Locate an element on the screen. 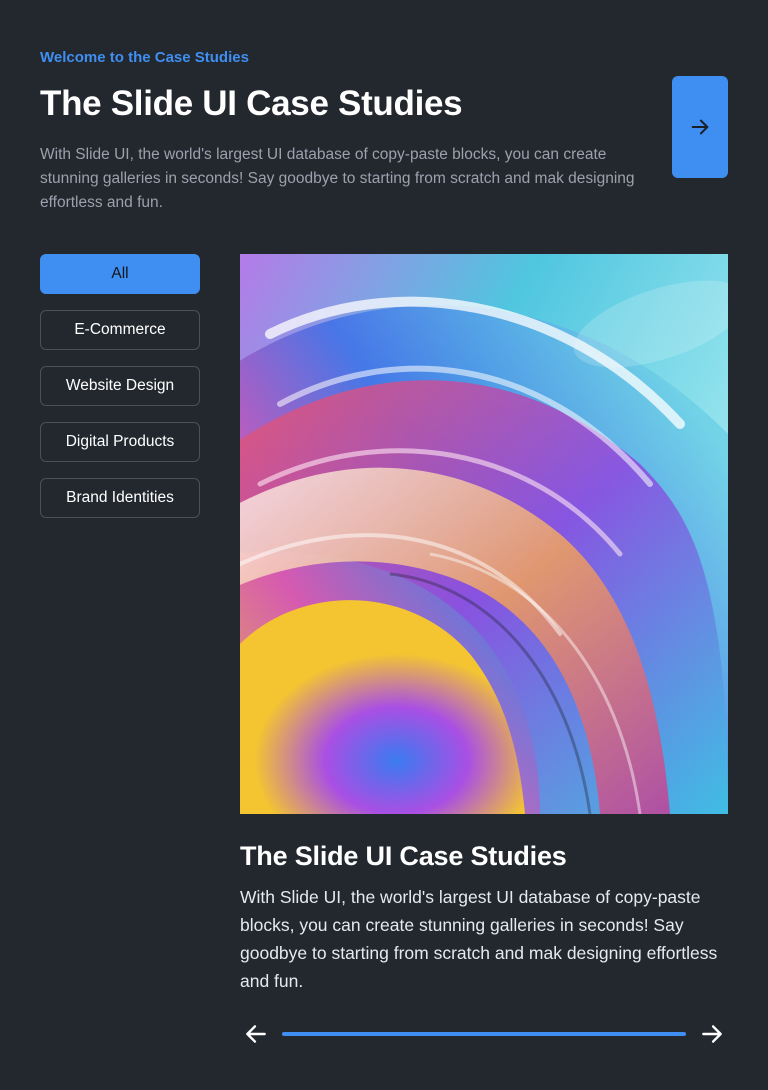  filter-label: Brand Identities is located at coordinates (120, 497).